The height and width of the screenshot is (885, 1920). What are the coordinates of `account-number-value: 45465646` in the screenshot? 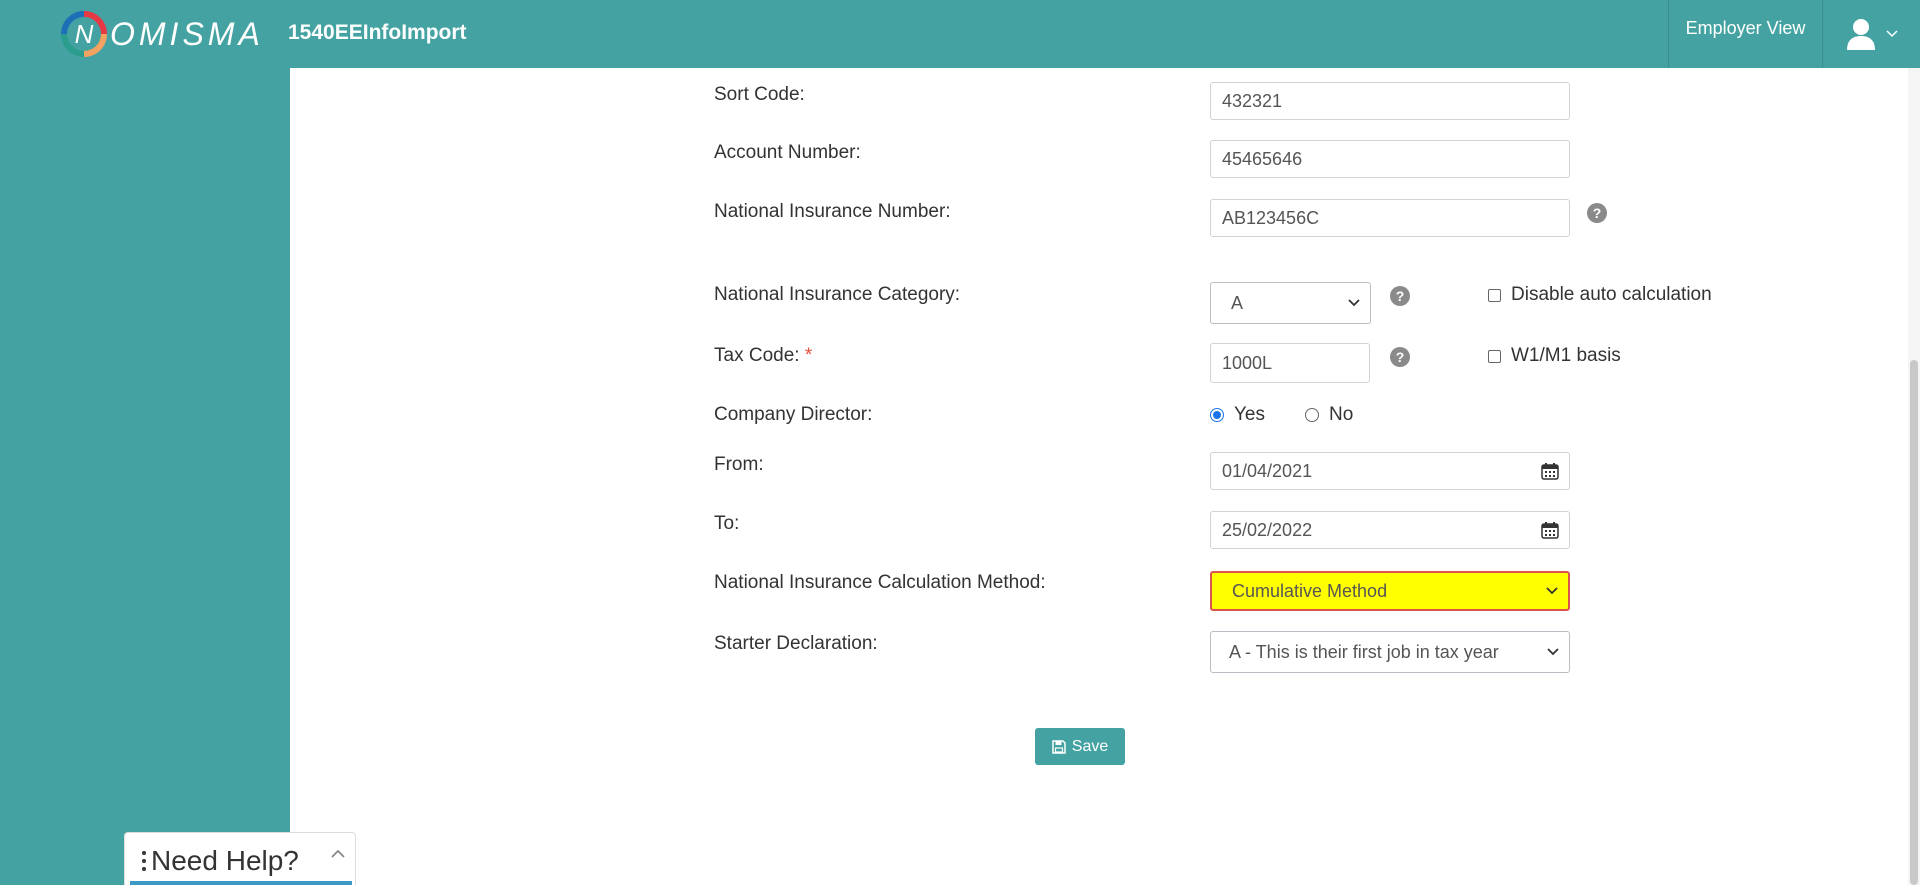 It's located at (1262, 158).